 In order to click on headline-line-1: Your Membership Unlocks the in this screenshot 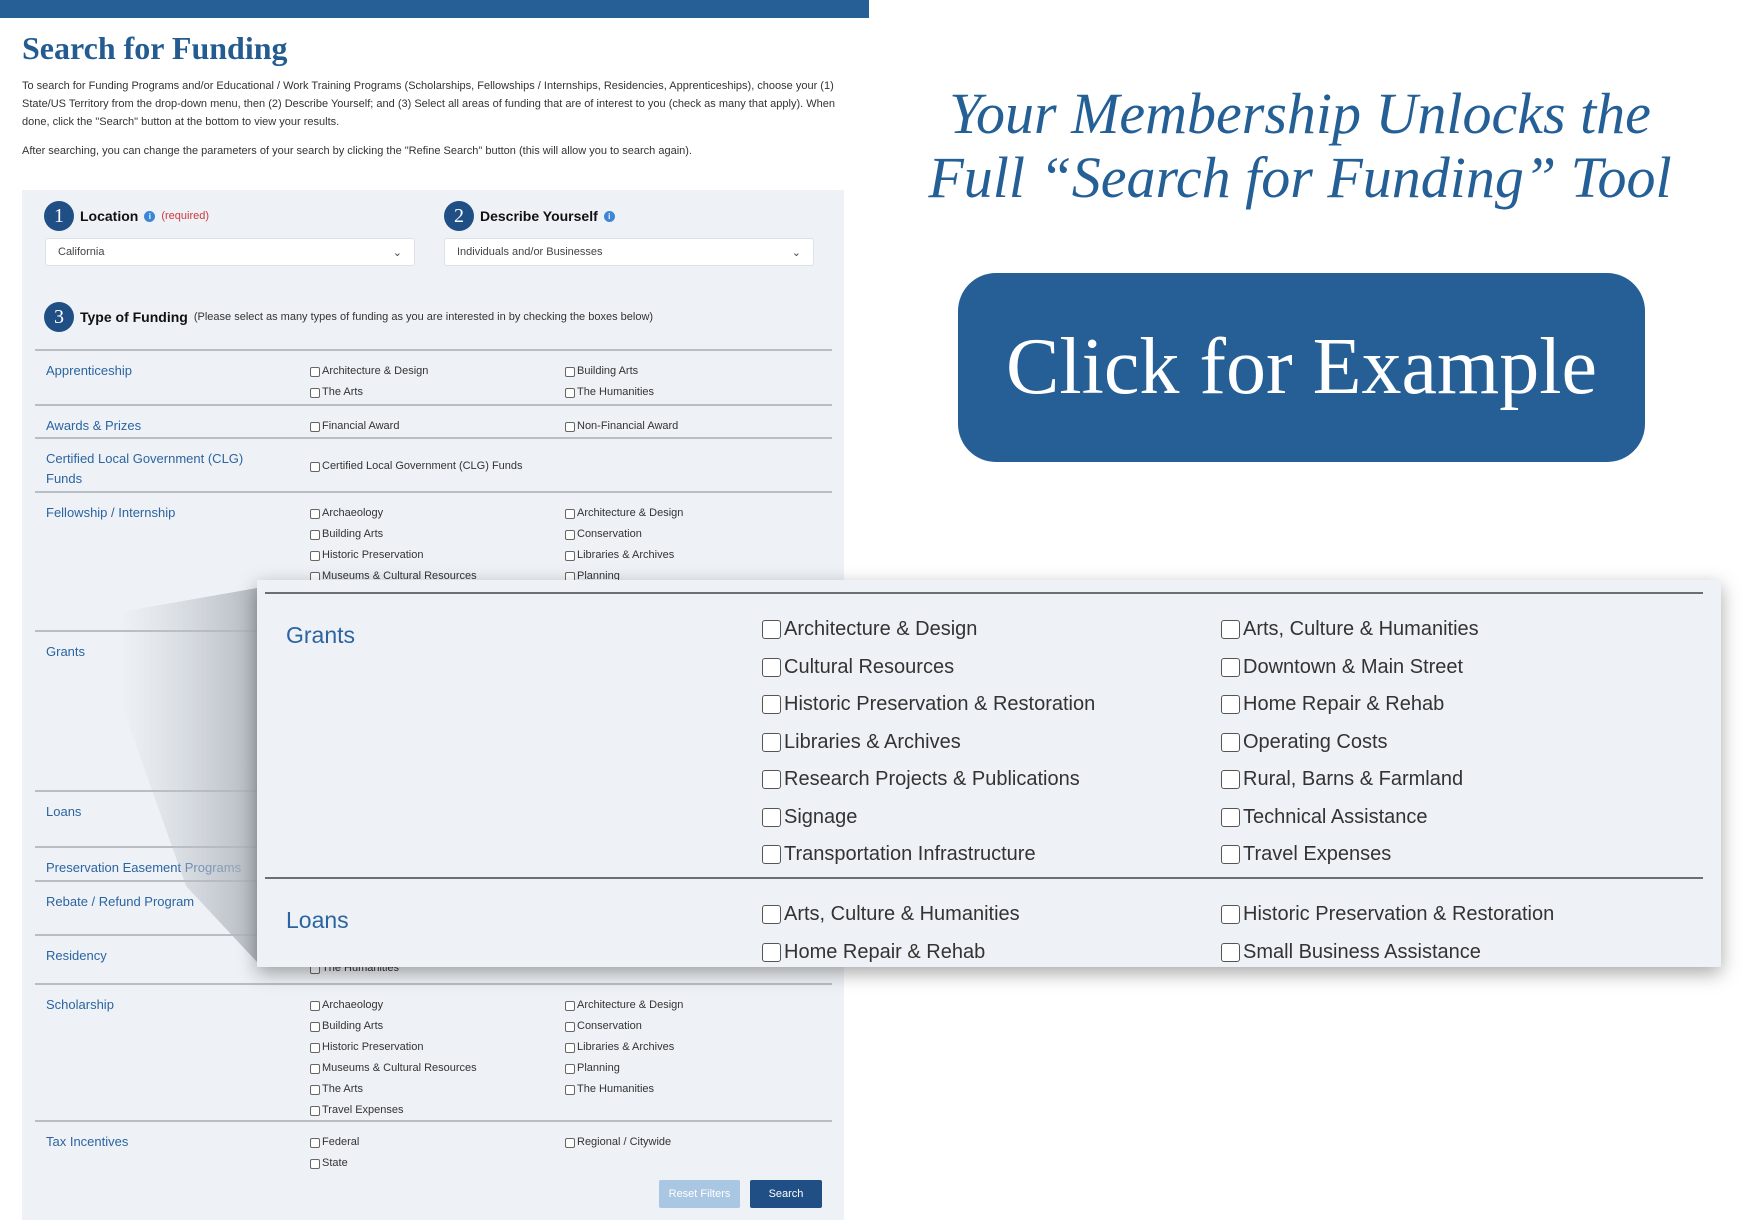, I will do `click(1300, 113)`.